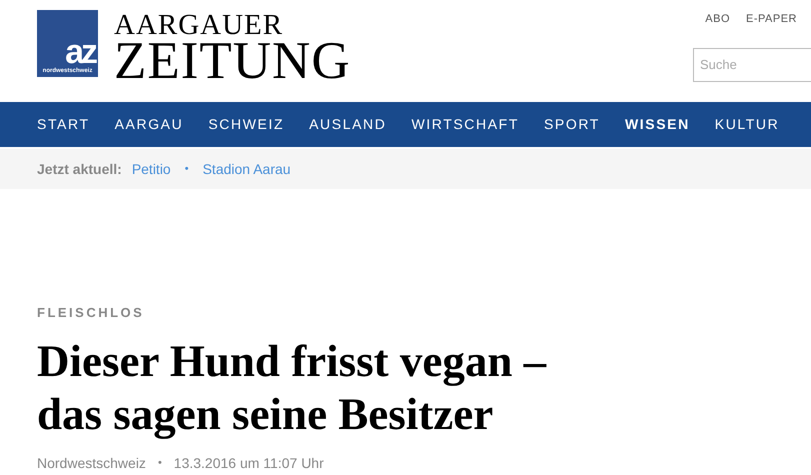  What do you see at coordinates (347, 124) in the screenshot?
I see `nav-tab: AUSLAND` at bounding box center [347, 124].